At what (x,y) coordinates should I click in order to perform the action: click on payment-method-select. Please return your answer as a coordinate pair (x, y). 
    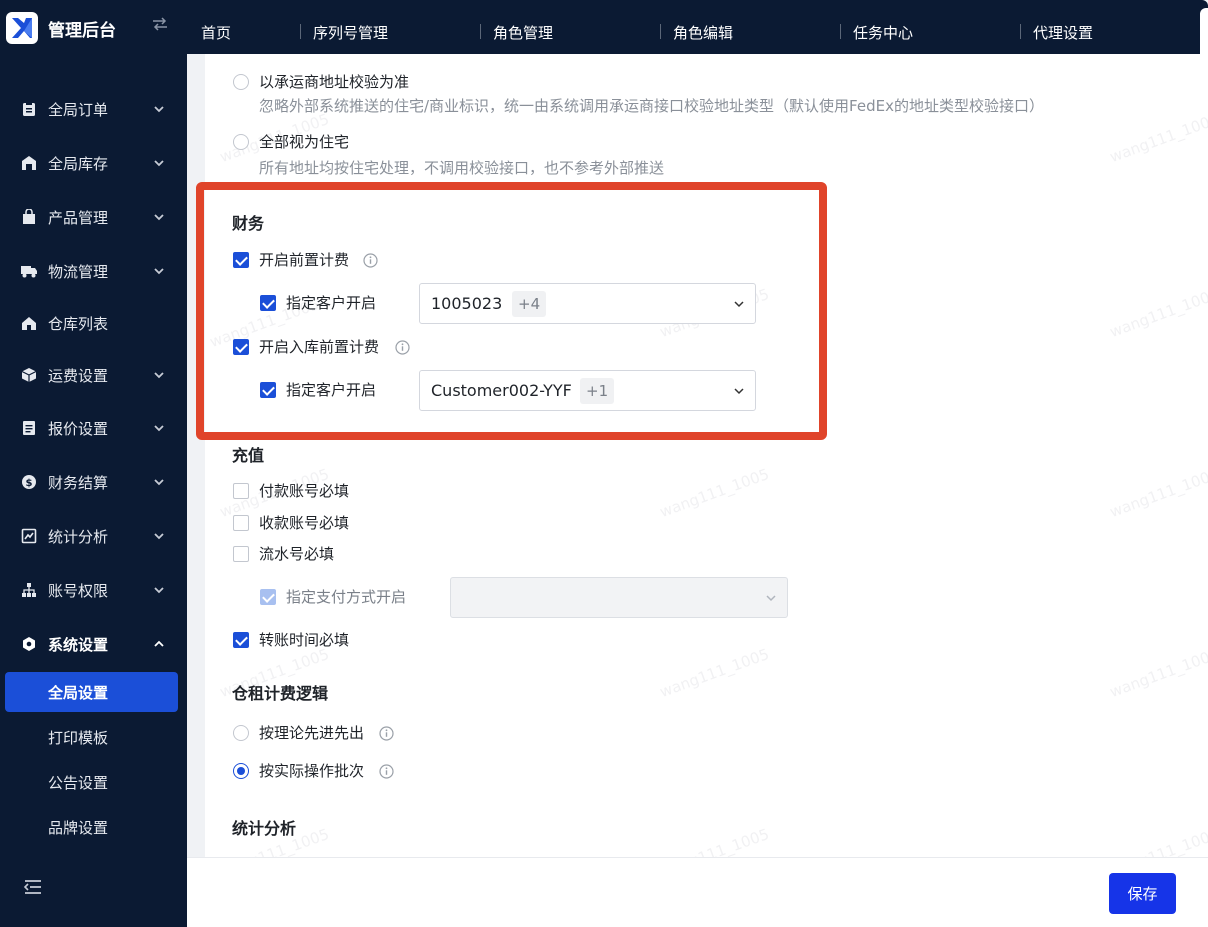
    Looking at the image, I should click on (619, 597).